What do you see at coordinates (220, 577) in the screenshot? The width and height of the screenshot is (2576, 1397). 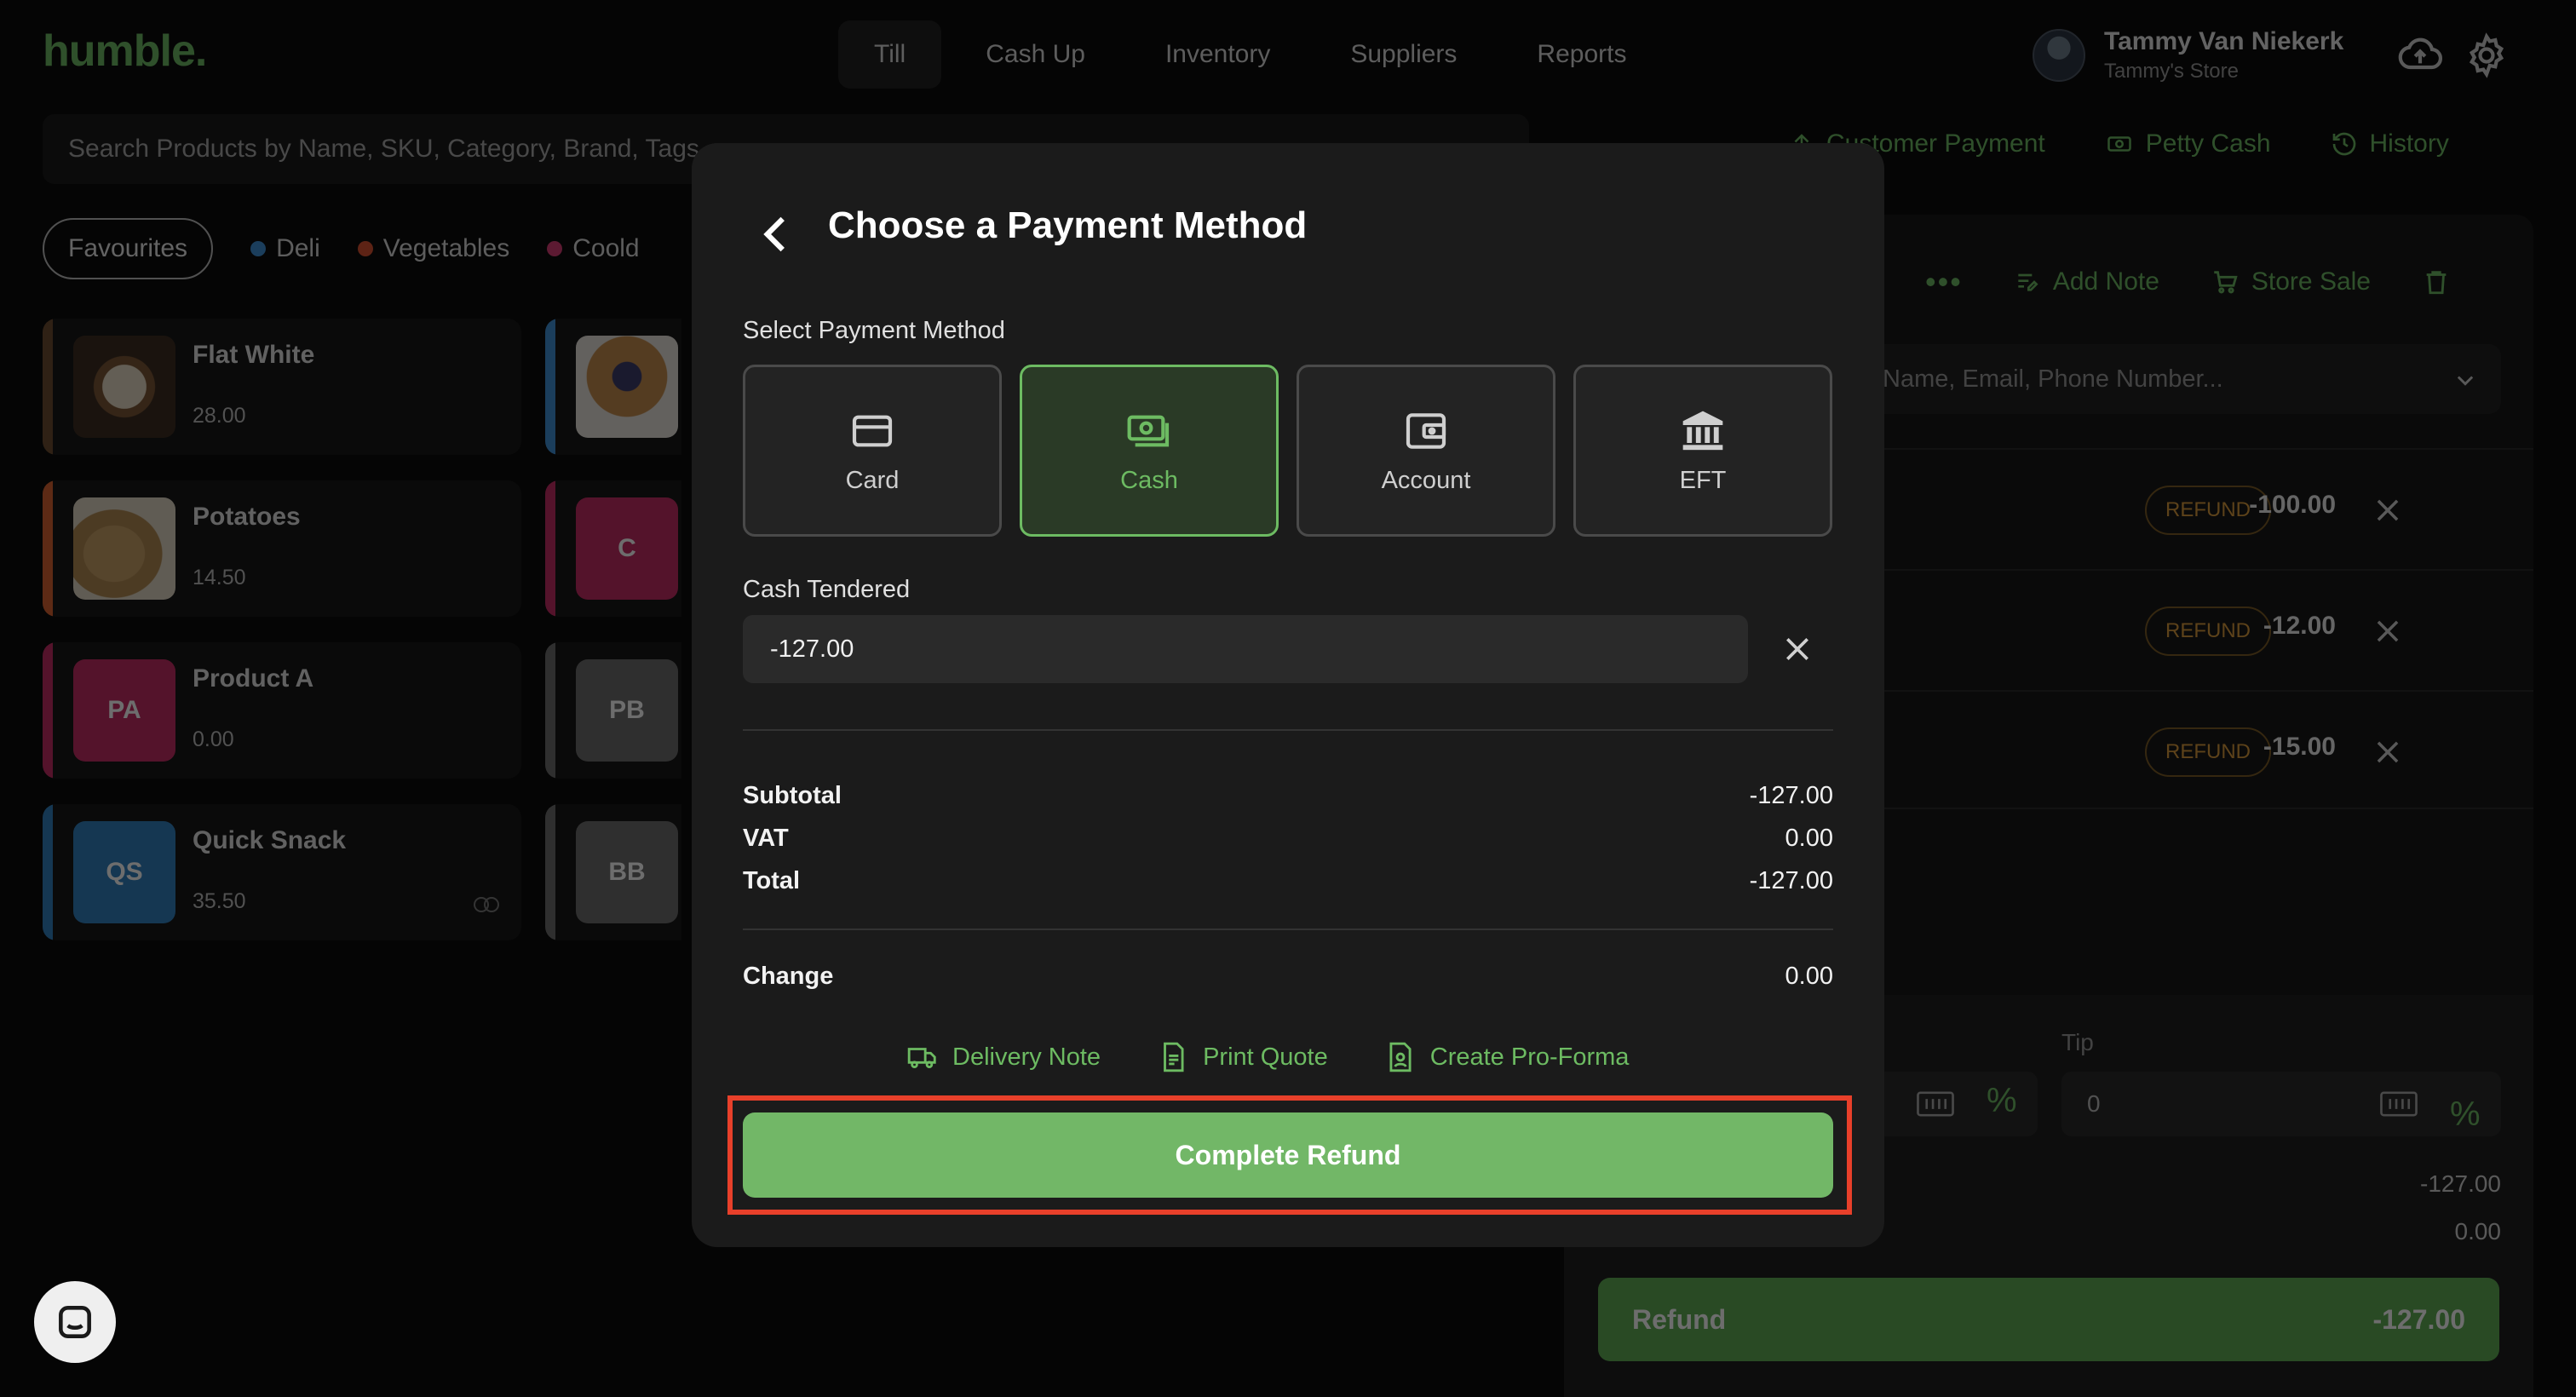 I see `product-price: 14.50` at bounding box center [220, 577].